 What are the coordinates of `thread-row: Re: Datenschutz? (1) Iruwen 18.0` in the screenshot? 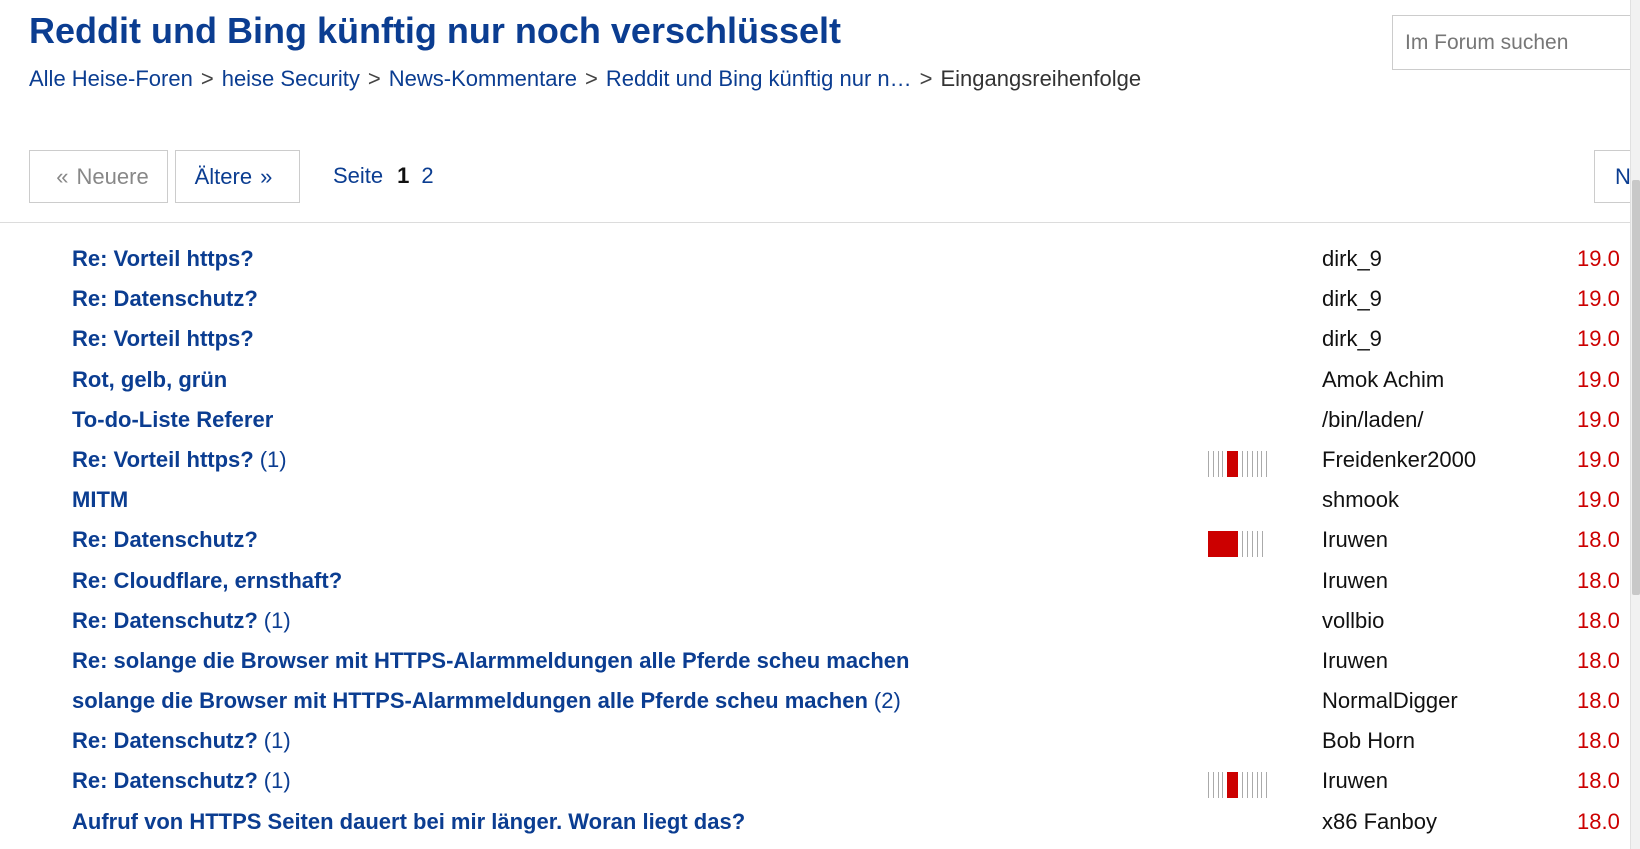 It's located at (815, 784).